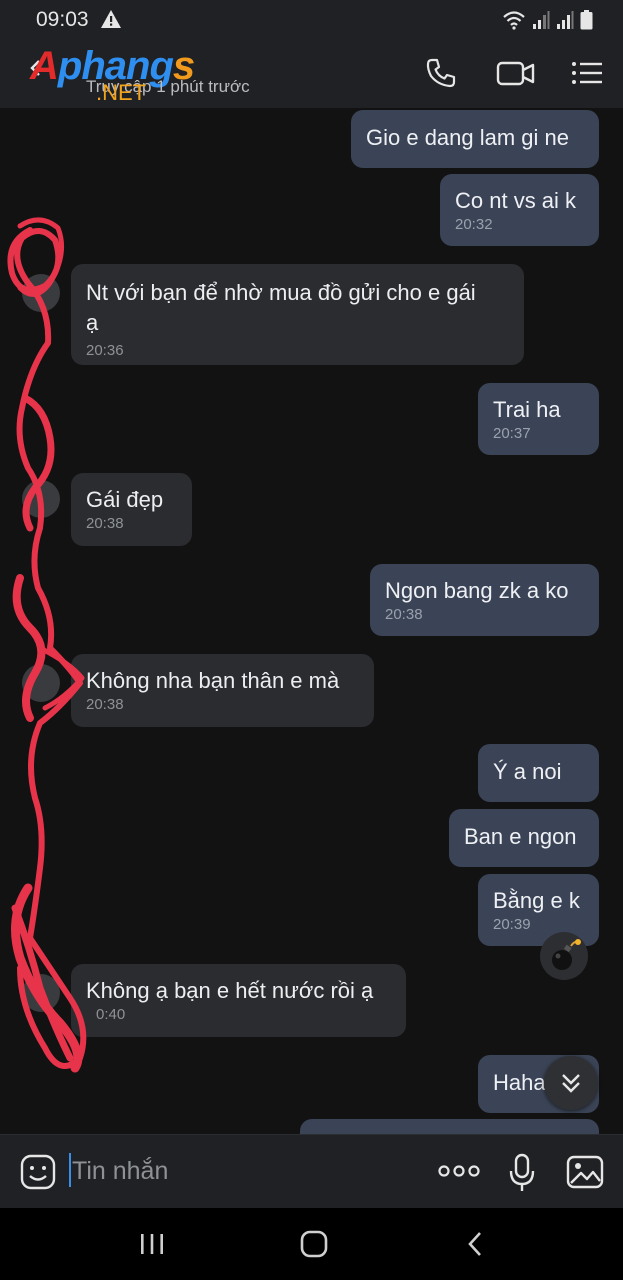 This screenshot has width=623, height=1280. Describe the element at coordinates (281, 307) in the screenshot. I see `message-text: Nt với bạn để nhờ mua đồ gửi cho e gái ạ` at that location.